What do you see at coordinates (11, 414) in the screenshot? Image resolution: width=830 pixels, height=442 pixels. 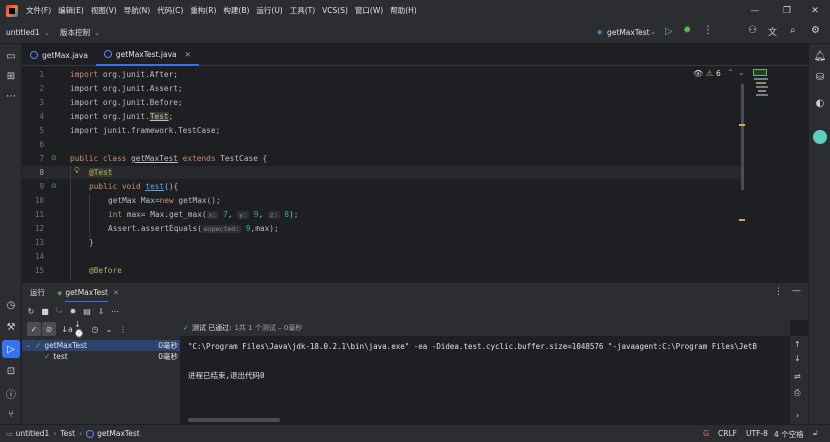 I see `git-icon: ⑂` at bounding box center [11, 414].